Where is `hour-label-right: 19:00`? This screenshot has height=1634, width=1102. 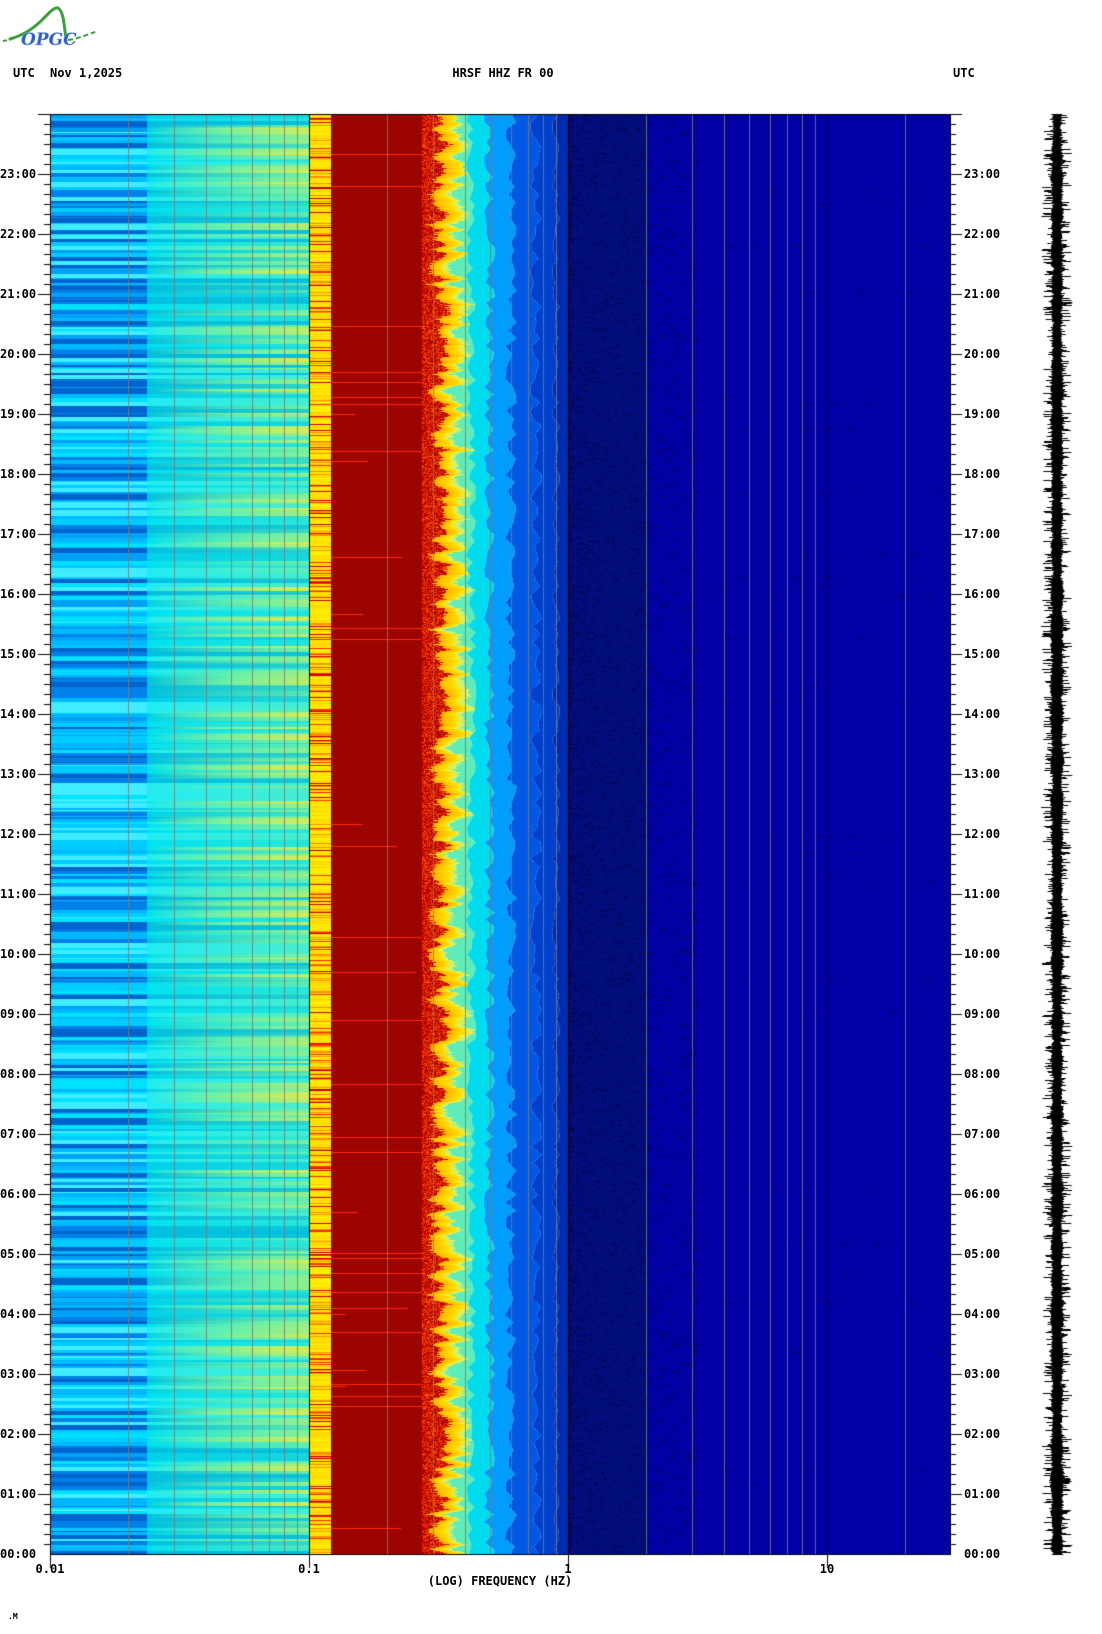 hour-label-right: 19:00 is located at coordinates (982, 414).